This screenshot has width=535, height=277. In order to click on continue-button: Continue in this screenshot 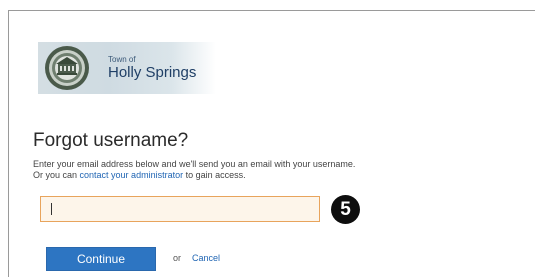, I will do `click(101, 259)`.